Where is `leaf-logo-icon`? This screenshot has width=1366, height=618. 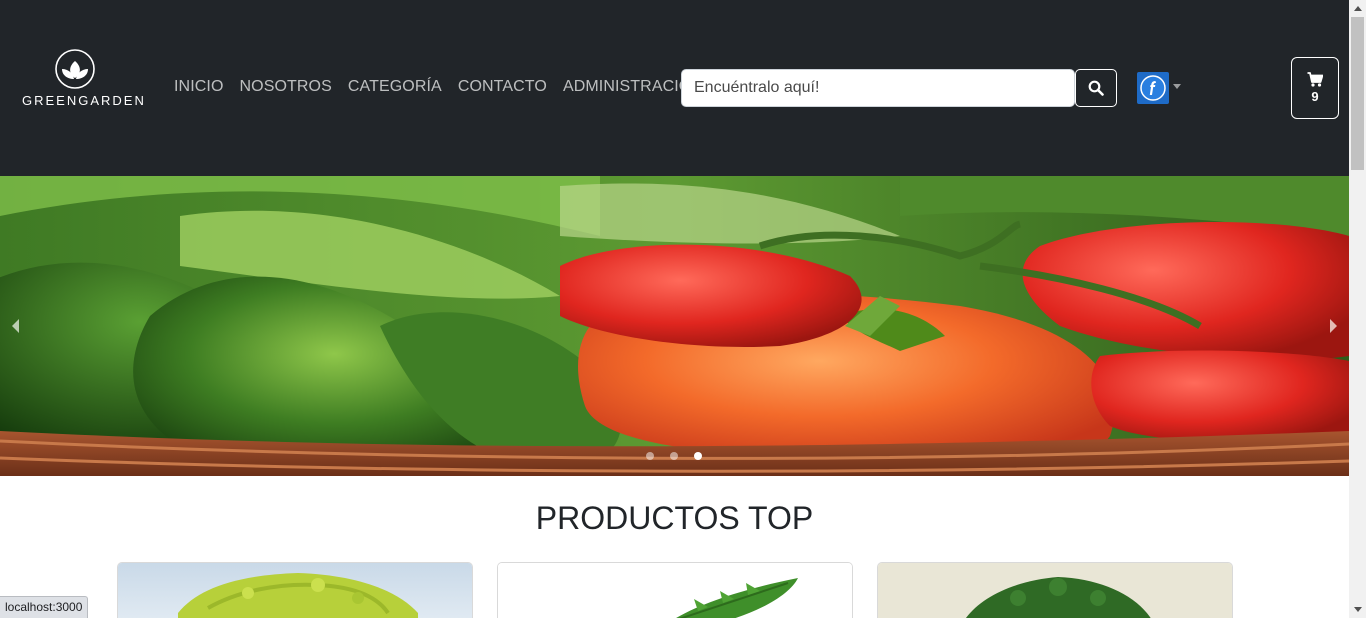
leaf-logo-icon is located at coordinates (75, 69).